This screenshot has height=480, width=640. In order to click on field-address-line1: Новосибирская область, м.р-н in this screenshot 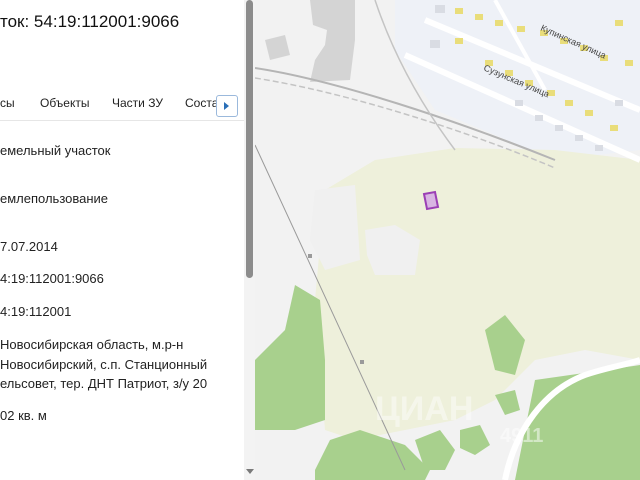, I will do `click(92, 344)`.